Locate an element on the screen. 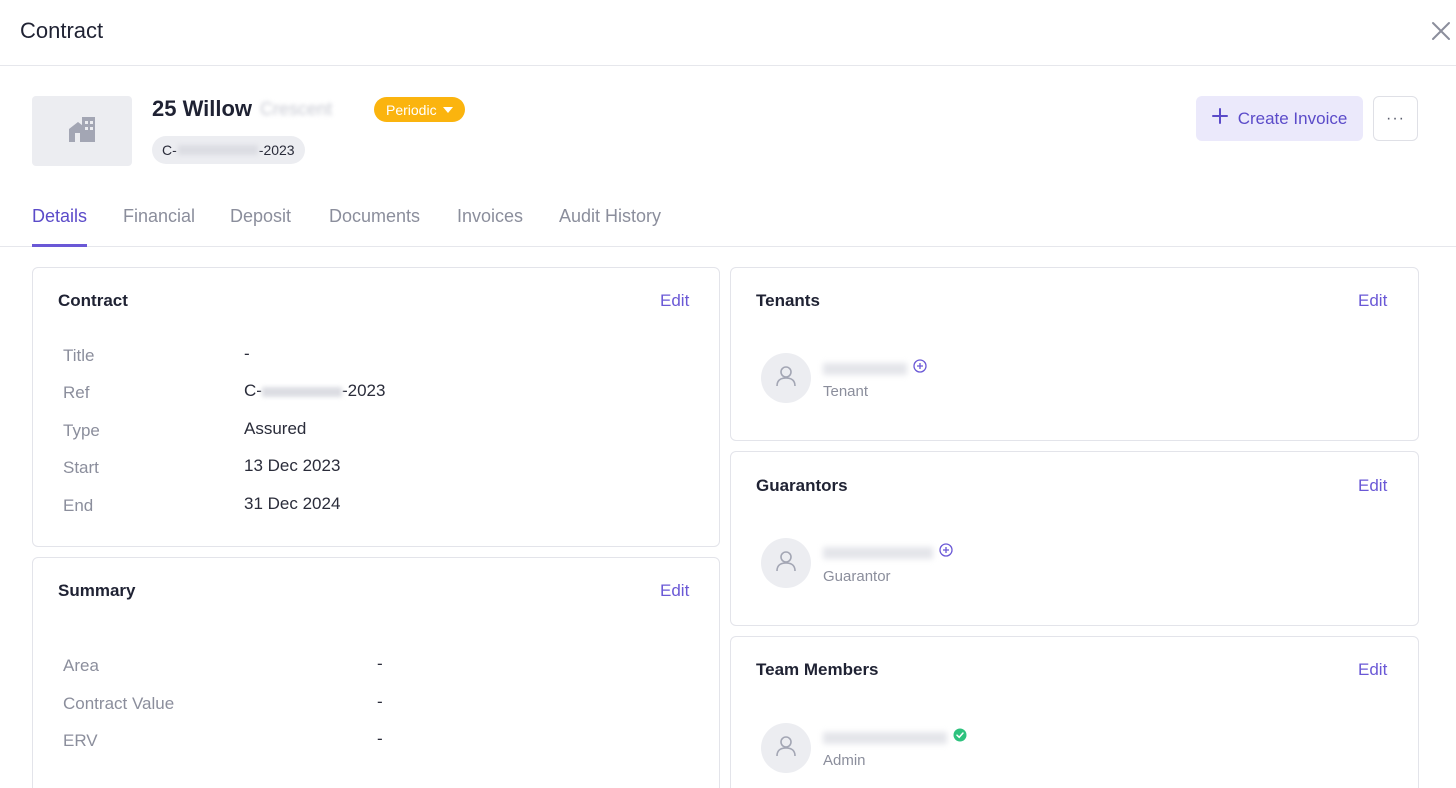 Image resolution: width=1456 pixels, height=788 pixels. create-invoice-label: Create Invoice is located at coordinates (1292, 118).